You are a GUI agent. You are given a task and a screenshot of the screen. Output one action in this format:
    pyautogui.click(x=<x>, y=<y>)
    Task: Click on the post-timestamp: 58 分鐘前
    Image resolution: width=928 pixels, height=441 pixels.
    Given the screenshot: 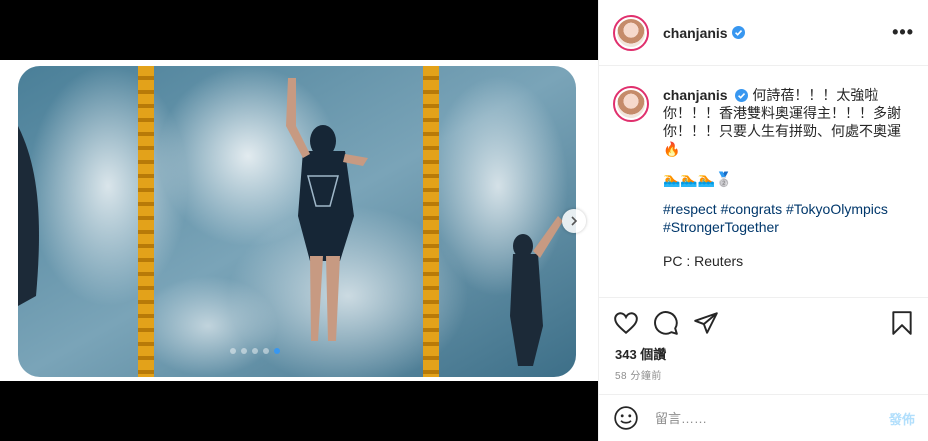 What is the action you would take?
    pyautogui.click(x=638, y=374)
    